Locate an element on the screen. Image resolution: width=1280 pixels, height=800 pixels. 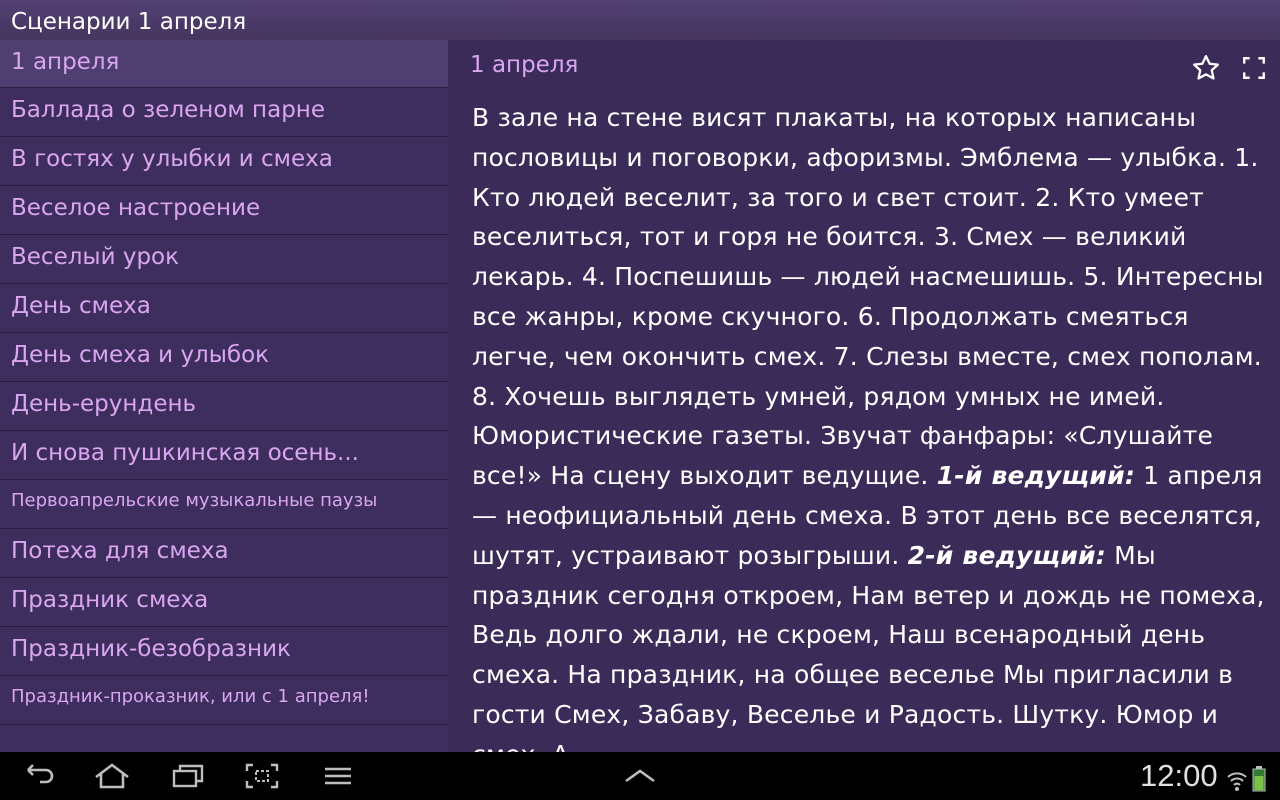
list-item: Баллада о зеленом парне is located at coordinates (224, 112).